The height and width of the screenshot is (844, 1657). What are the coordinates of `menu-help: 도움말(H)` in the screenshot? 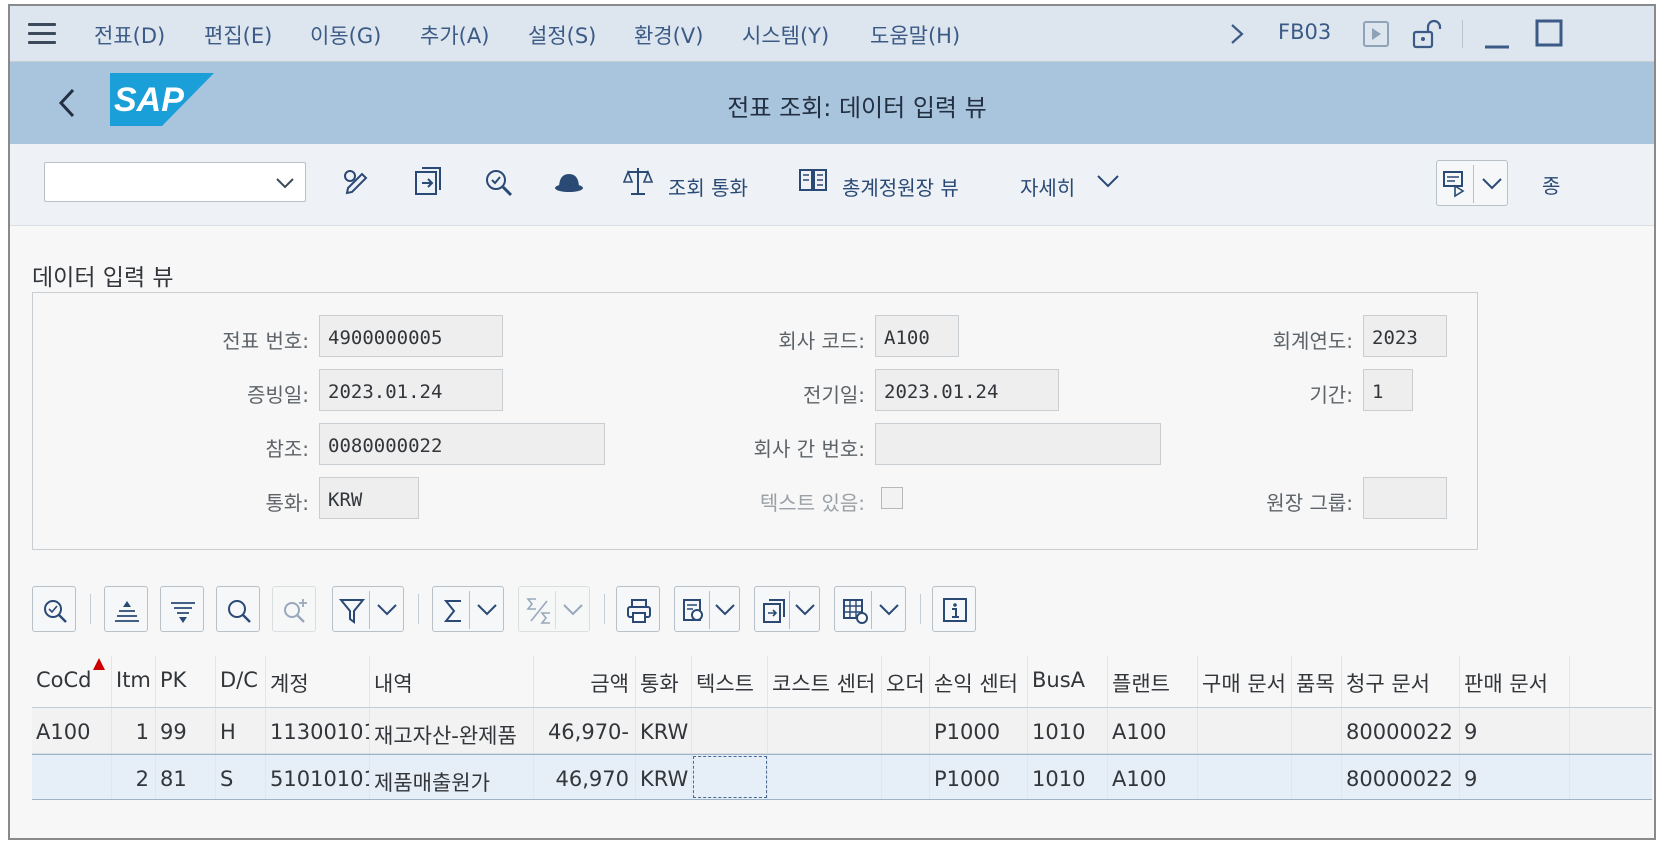 It's located at (915, 35).